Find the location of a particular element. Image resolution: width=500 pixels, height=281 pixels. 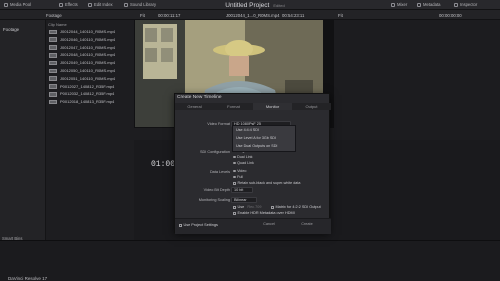

clip-name: J0012049_140110_R0MS.mp4 is located at coordinates (88, 63).